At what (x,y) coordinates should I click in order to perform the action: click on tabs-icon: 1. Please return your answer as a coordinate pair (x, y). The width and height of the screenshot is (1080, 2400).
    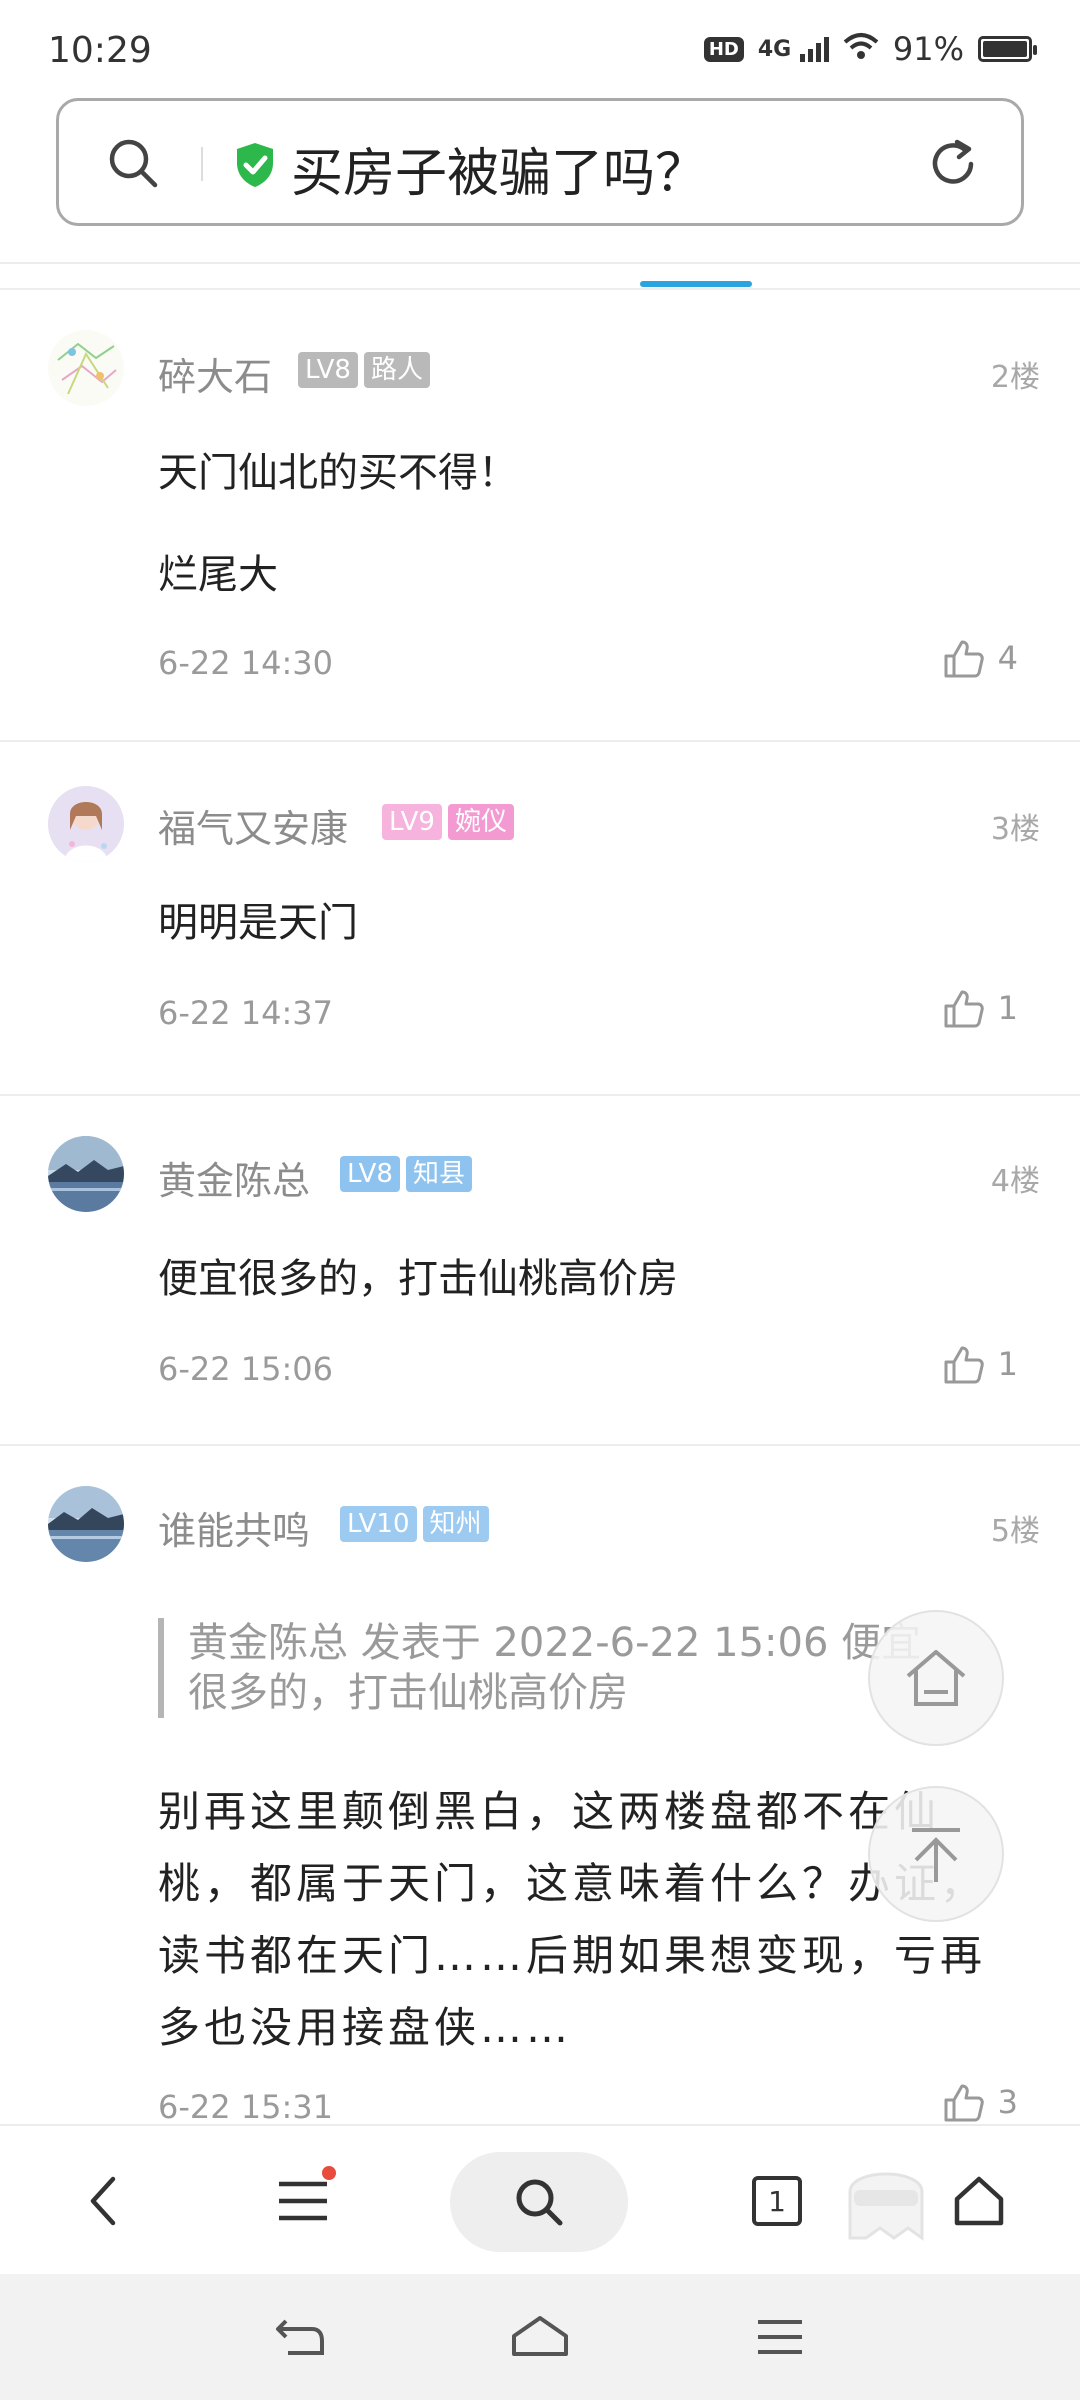
    Looking at the image, I should click on (777, 2201).